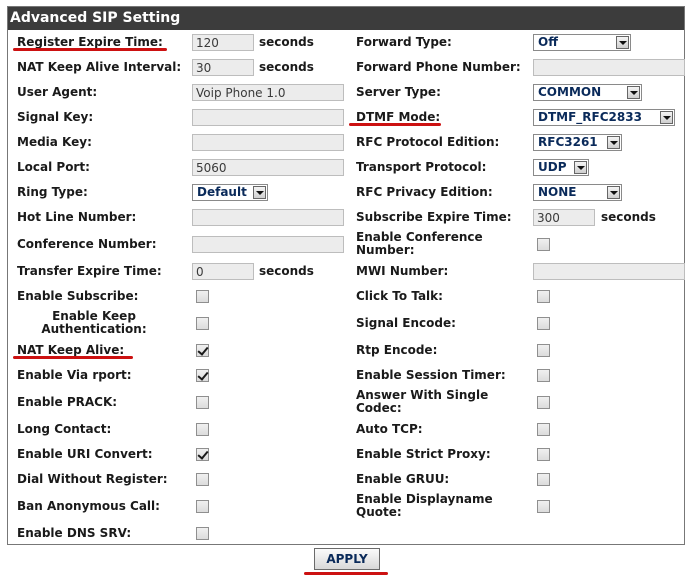 The width and height of the screenshot is (688, 577). What do you see at coordinates (87, 244) in the screenshot?
I see `conference-number-label: Conference Number:` at bounding box center [87, 244].